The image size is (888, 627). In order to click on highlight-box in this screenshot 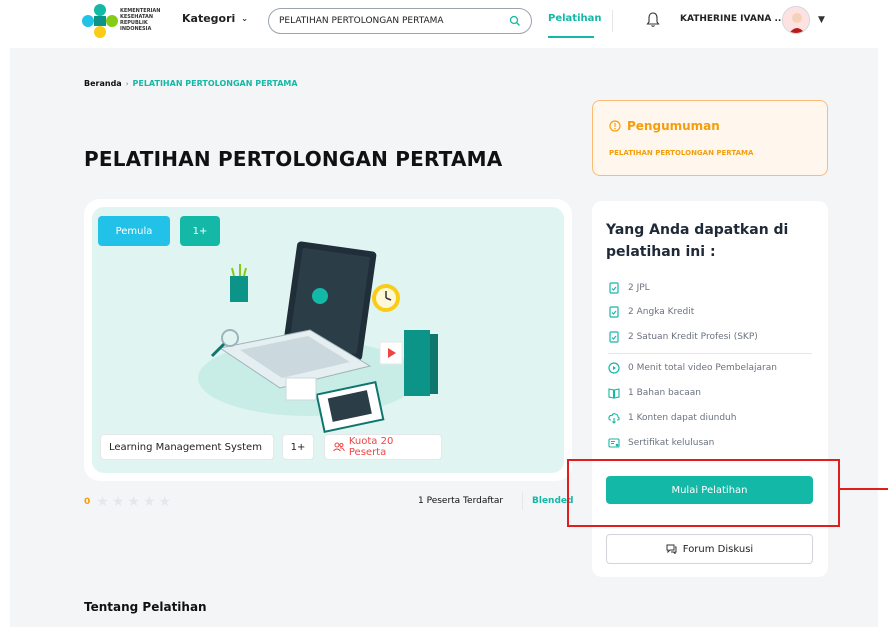, I will do `click(703, 493)`.